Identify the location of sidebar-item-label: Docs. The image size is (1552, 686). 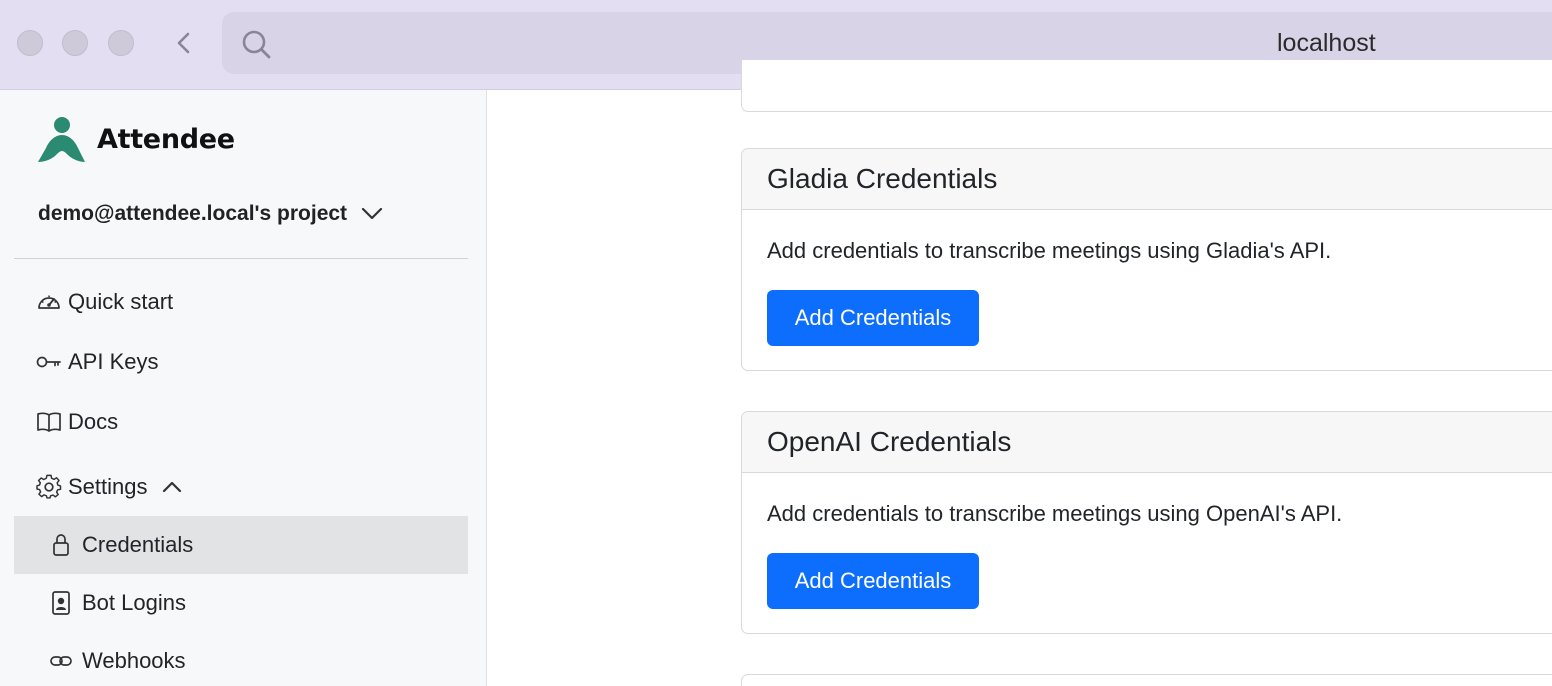
(93, 421).